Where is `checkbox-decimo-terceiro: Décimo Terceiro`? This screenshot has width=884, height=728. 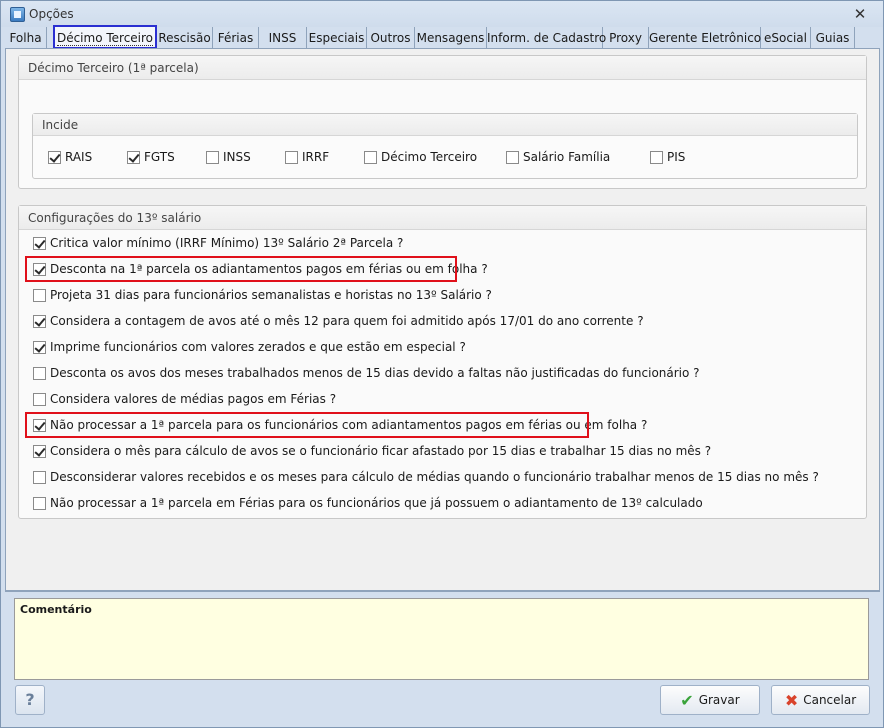
checkbox-decimo-terceiro: Décimo Terceiro is located at coordinates (420, 157).